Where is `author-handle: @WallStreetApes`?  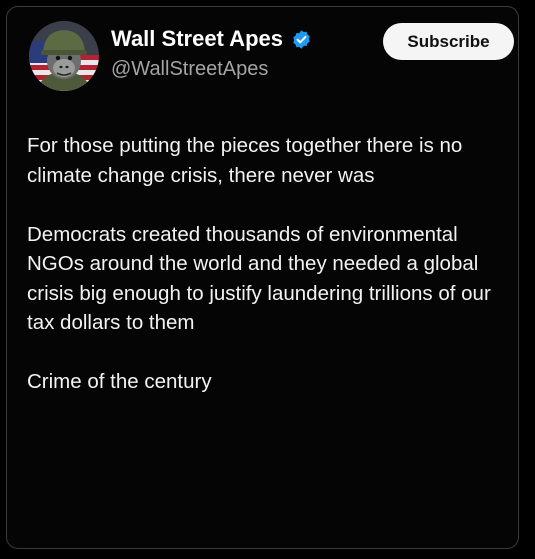
author-handle: @WallStreetApes is located at coordinates (189, 69).